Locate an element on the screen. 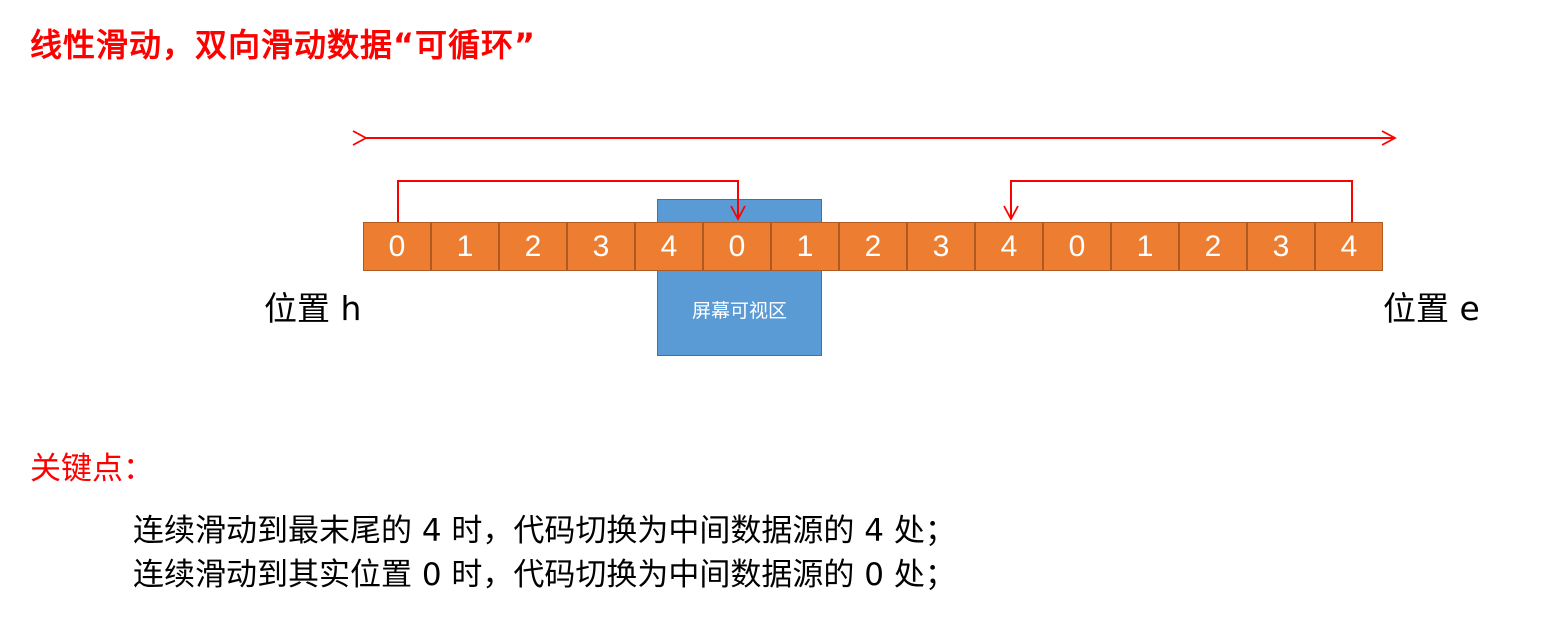 The image size is (1560, 624). key-points-heading: 关键点： is located at coordinates (92, 469).